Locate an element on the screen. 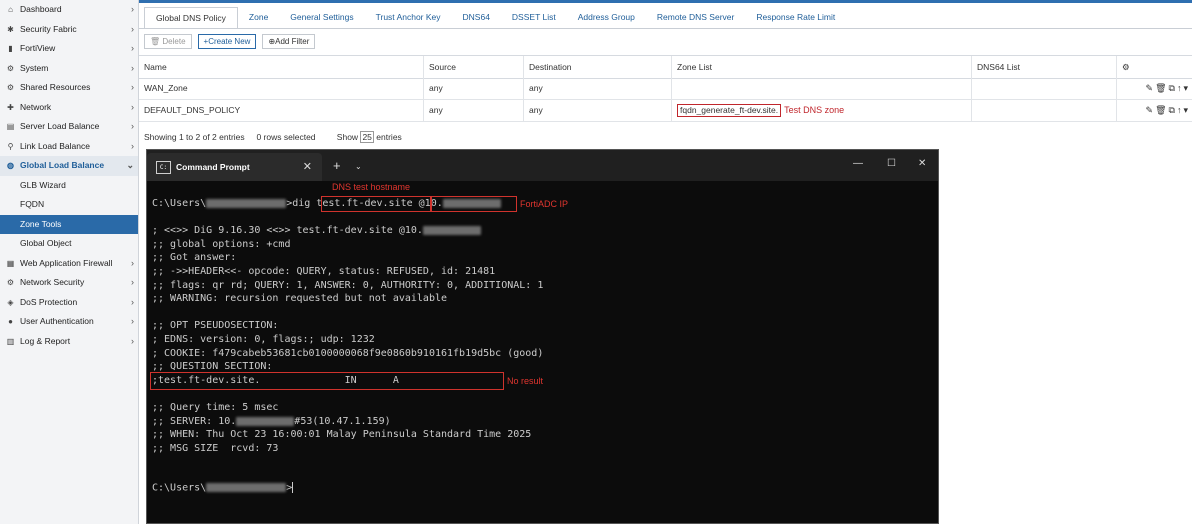  delete-button: 🗑 Delete is located at coordinates (168, 41).